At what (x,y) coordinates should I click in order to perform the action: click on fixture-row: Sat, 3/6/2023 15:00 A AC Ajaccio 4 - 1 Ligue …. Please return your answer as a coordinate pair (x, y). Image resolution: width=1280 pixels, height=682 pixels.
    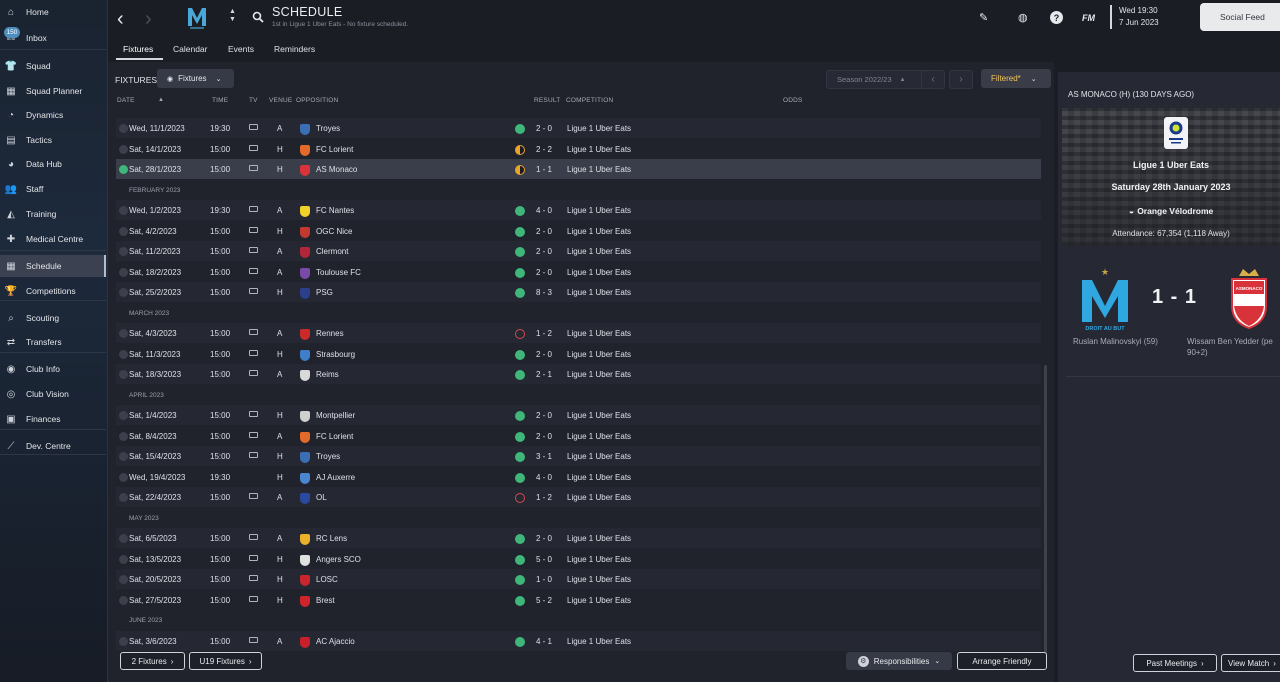
    Looking at the image, I should click on (578, 640).